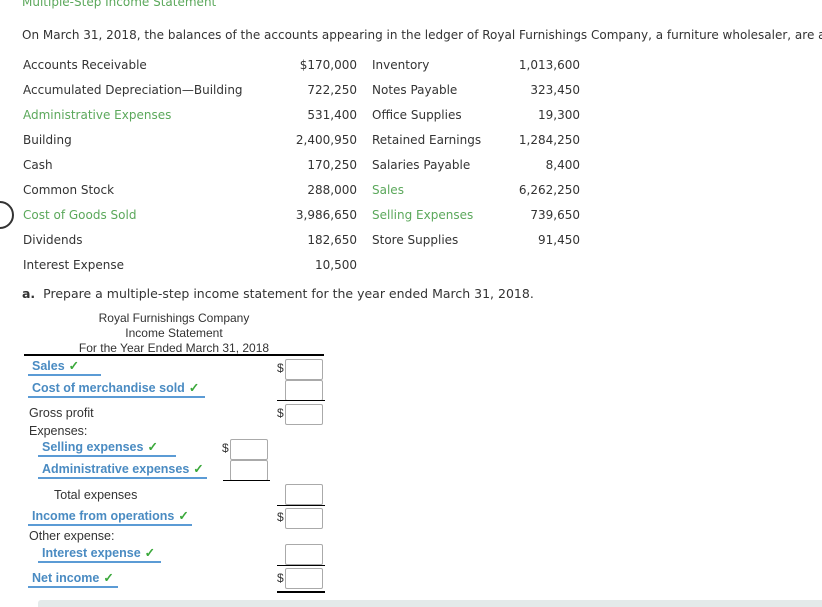  Describe the element at coordinates (559, 115) in the screenshot. I see `account-balance: 19,300` at that location.